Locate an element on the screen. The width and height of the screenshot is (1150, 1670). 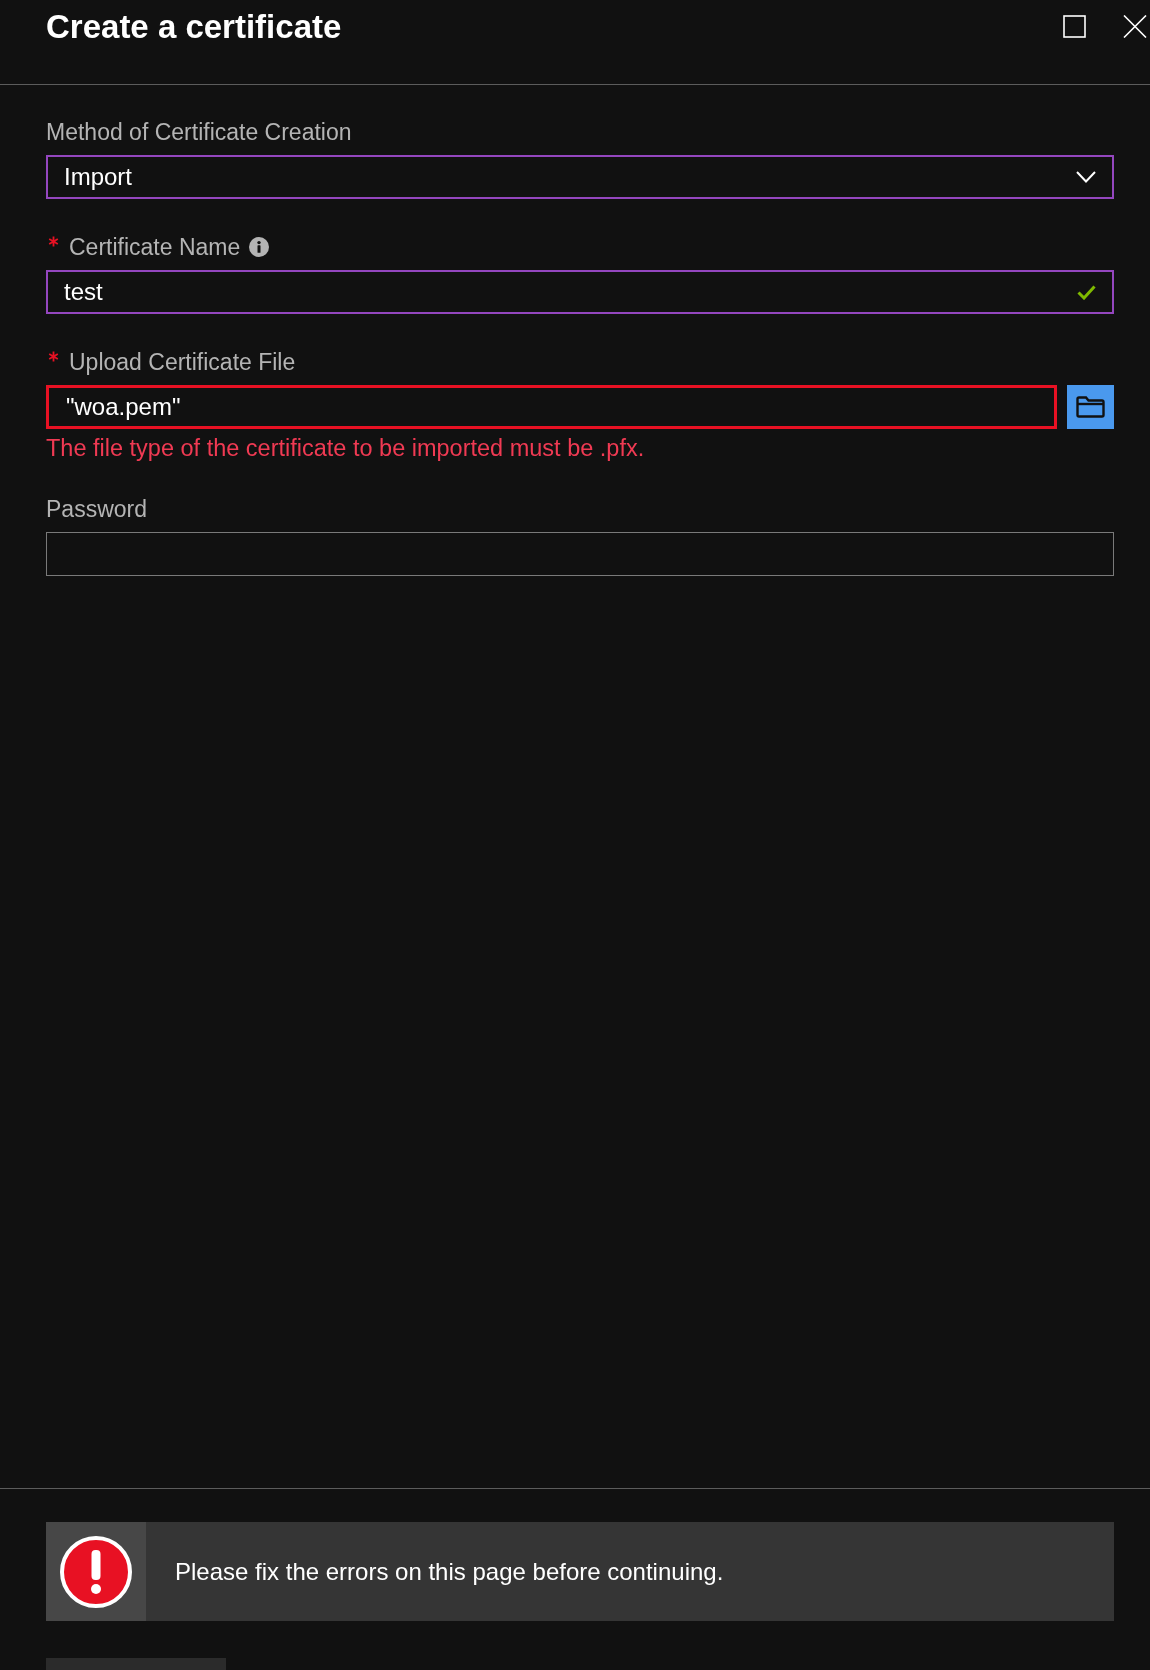
close-icon is located at coordinates (1135, 26).